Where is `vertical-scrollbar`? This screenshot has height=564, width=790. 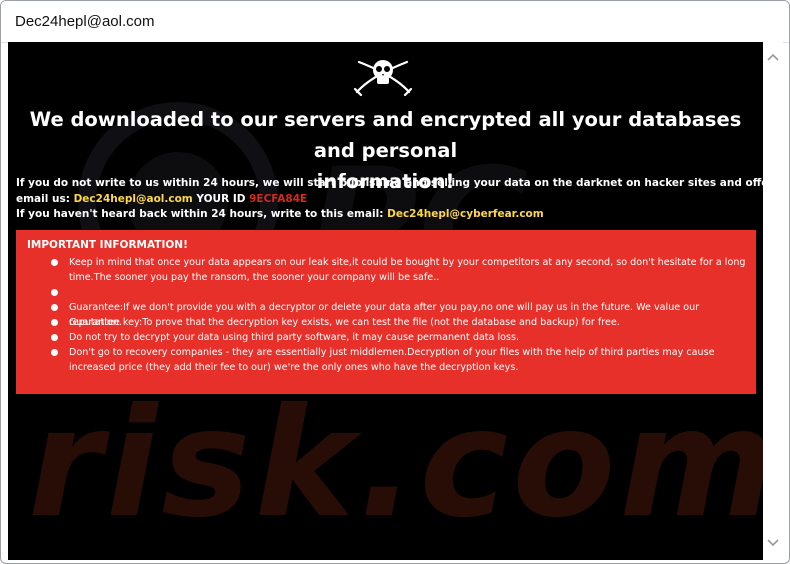 vertical-scrollbar is located at coordinates (773, 301).